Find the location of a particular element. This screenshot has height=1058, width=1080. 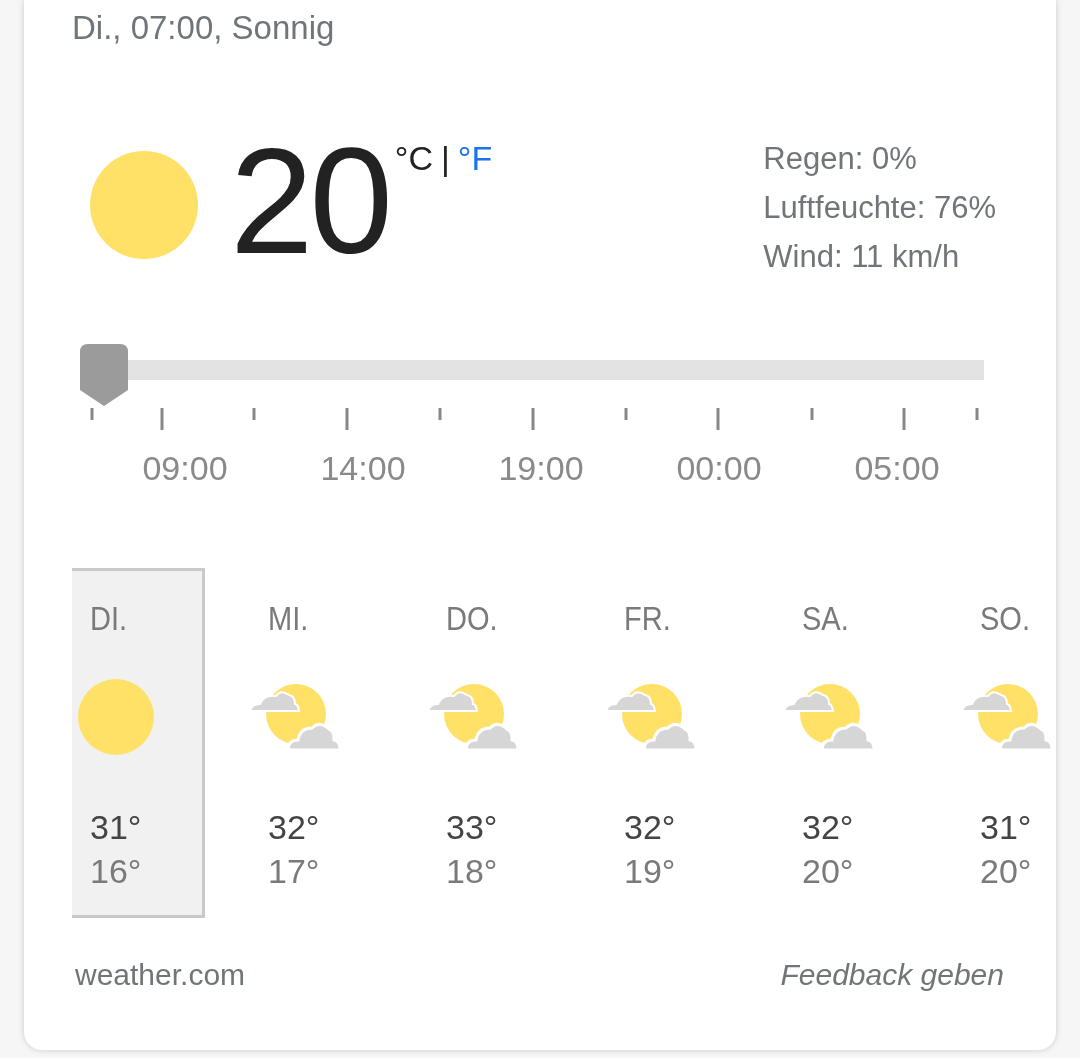

day-forecast: MI. 32° 17° is located at coordinates (316, 743).